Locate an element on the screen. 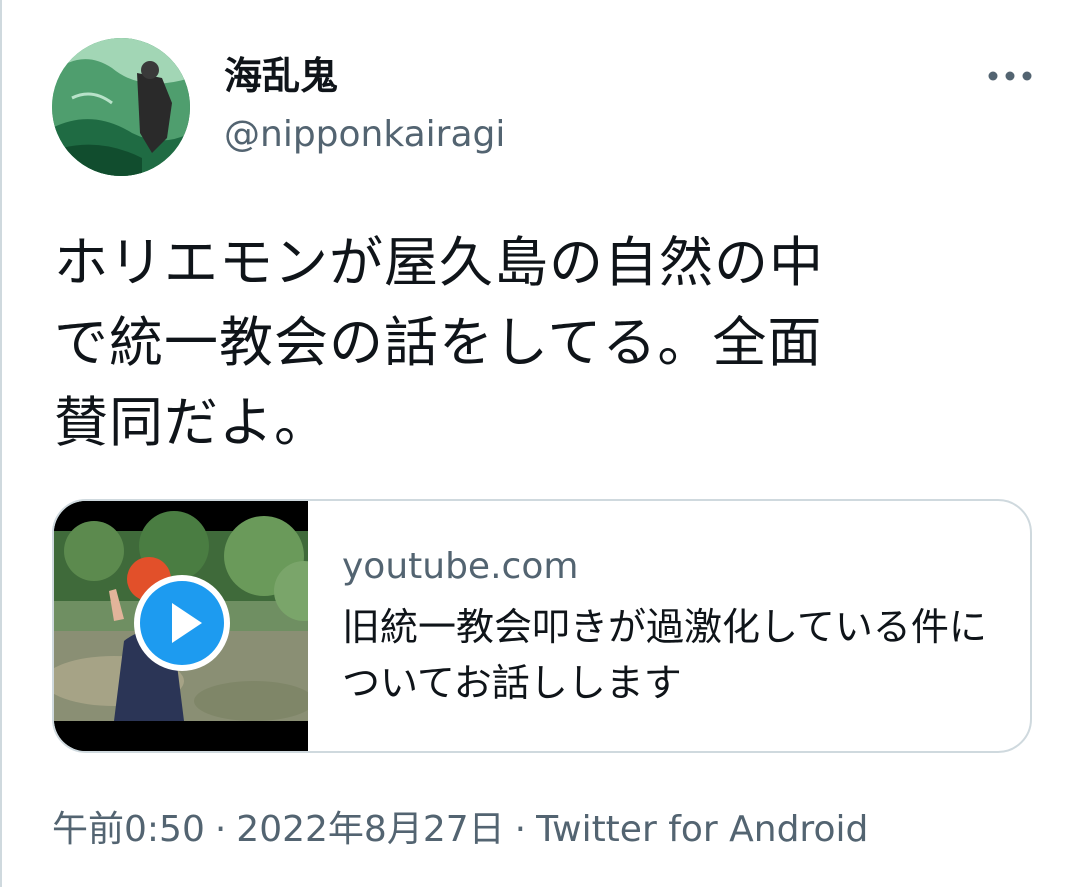  profile-avatar is located at coordinates (121, 107).